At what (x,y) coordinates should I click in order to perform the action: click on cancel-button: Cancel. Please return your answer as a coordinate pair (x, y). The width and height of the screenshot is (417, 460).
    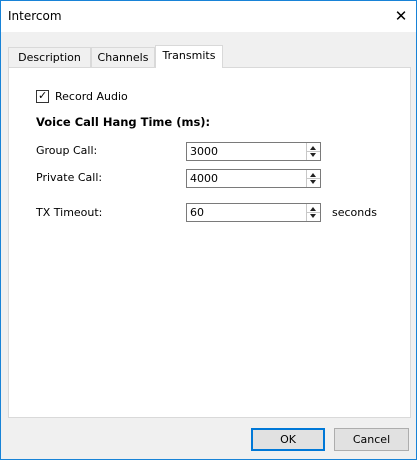
    Looking at the image, I should click on (371, 439).